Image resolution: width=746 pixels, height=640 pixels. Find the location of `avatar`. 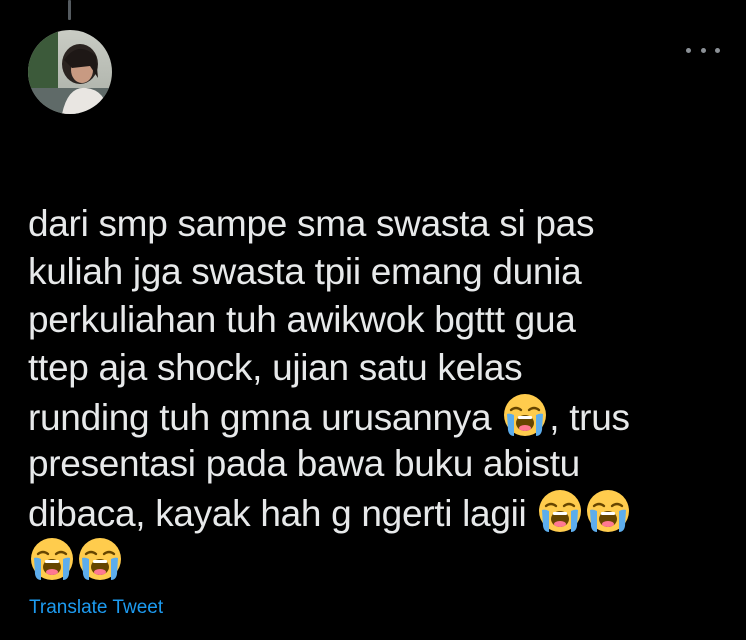

avatar is located at coordinates (70, 72).